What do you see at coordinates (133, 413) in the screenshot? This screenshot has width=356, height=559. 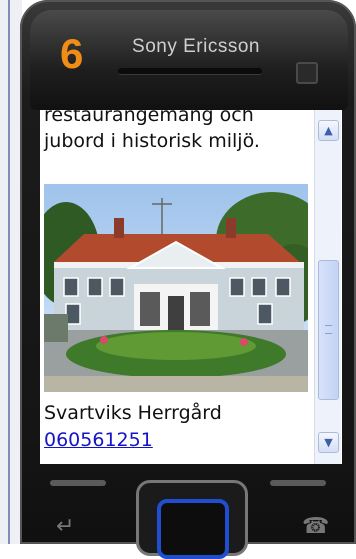 I see `place-name: Svartviks Herrgård` at bounding box center [133, 413].